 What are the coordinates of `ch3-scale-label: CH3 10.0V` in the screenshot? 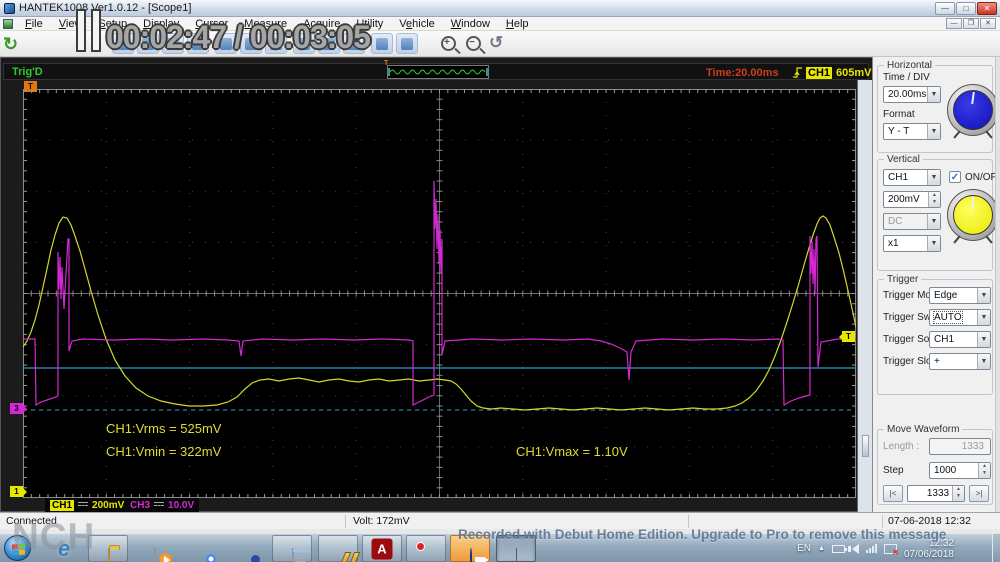 It's located at (162, 505).